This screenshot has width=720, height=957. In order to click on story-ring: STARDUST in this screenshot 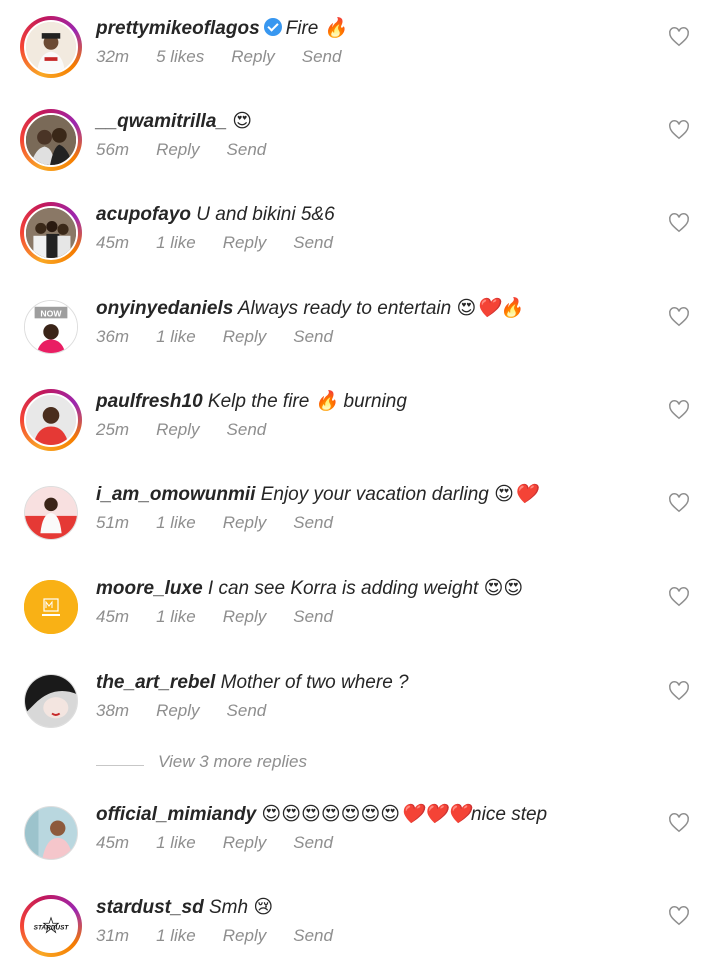, I will do `click(51, 926)`.